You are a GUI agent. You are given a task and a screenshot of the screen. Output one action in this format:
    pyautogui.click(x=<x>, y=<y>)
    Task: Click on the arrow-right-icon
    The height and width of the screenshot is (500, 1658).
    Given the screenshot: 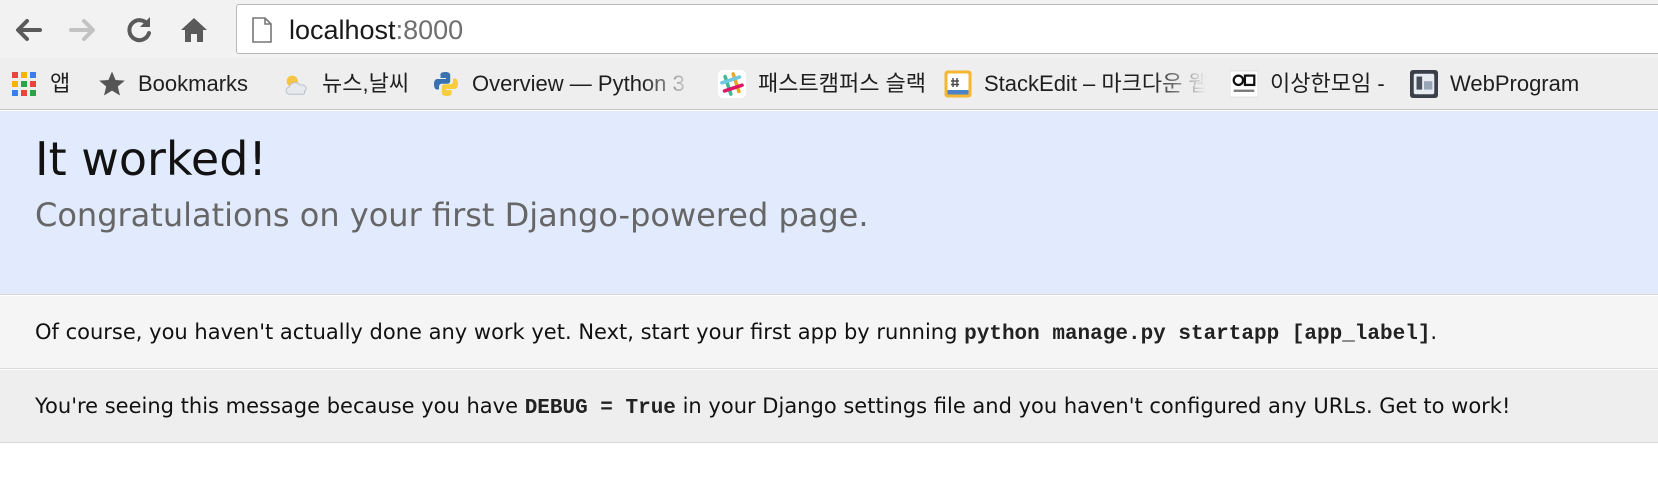 What is the action you would take?
    pyautogui.click(x=82, y=30)
    